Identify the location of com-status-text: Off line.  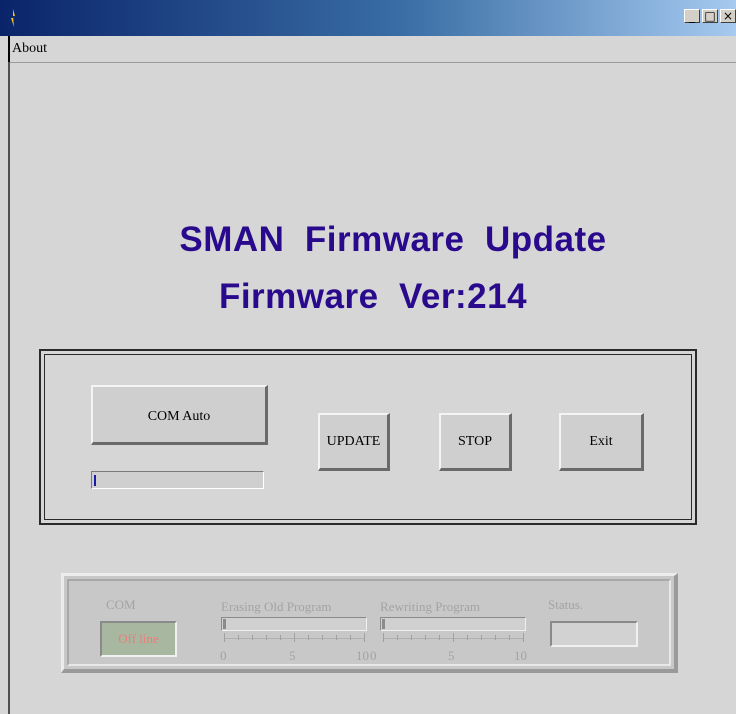
(138, 638).